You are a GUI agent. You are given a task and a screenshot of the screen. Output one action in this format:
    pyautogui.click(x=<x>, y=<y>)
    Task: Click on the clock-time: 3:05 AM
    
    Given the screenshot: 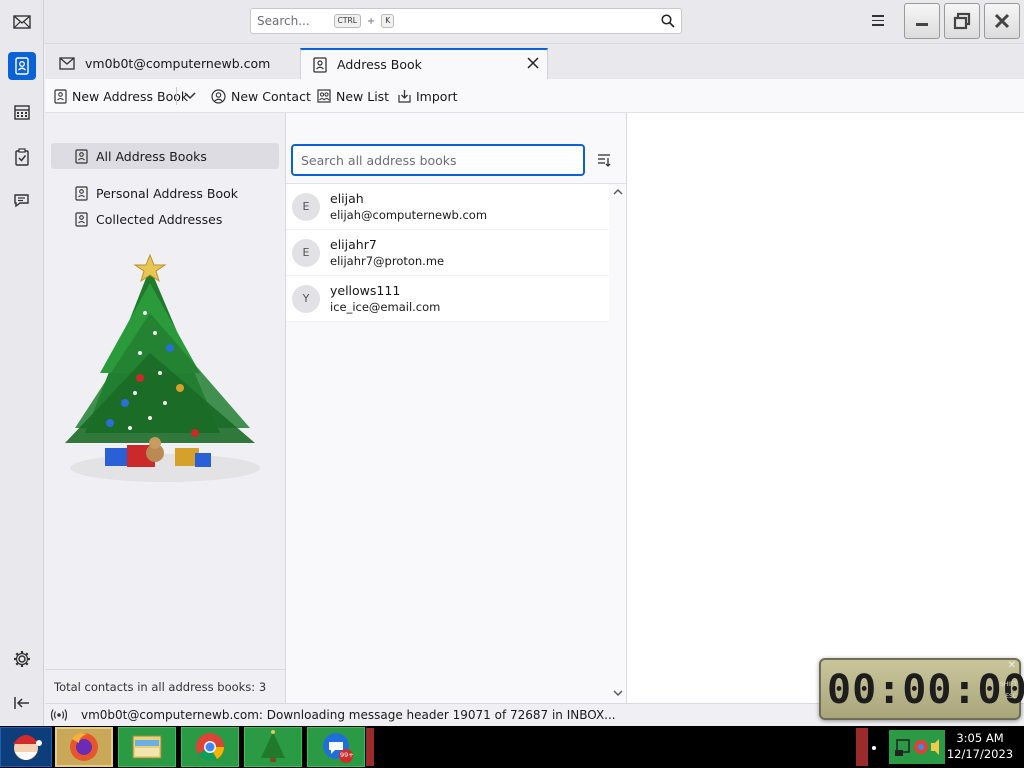 What is the action you would take?
    pyautogui.click(x=980, y=738)
    